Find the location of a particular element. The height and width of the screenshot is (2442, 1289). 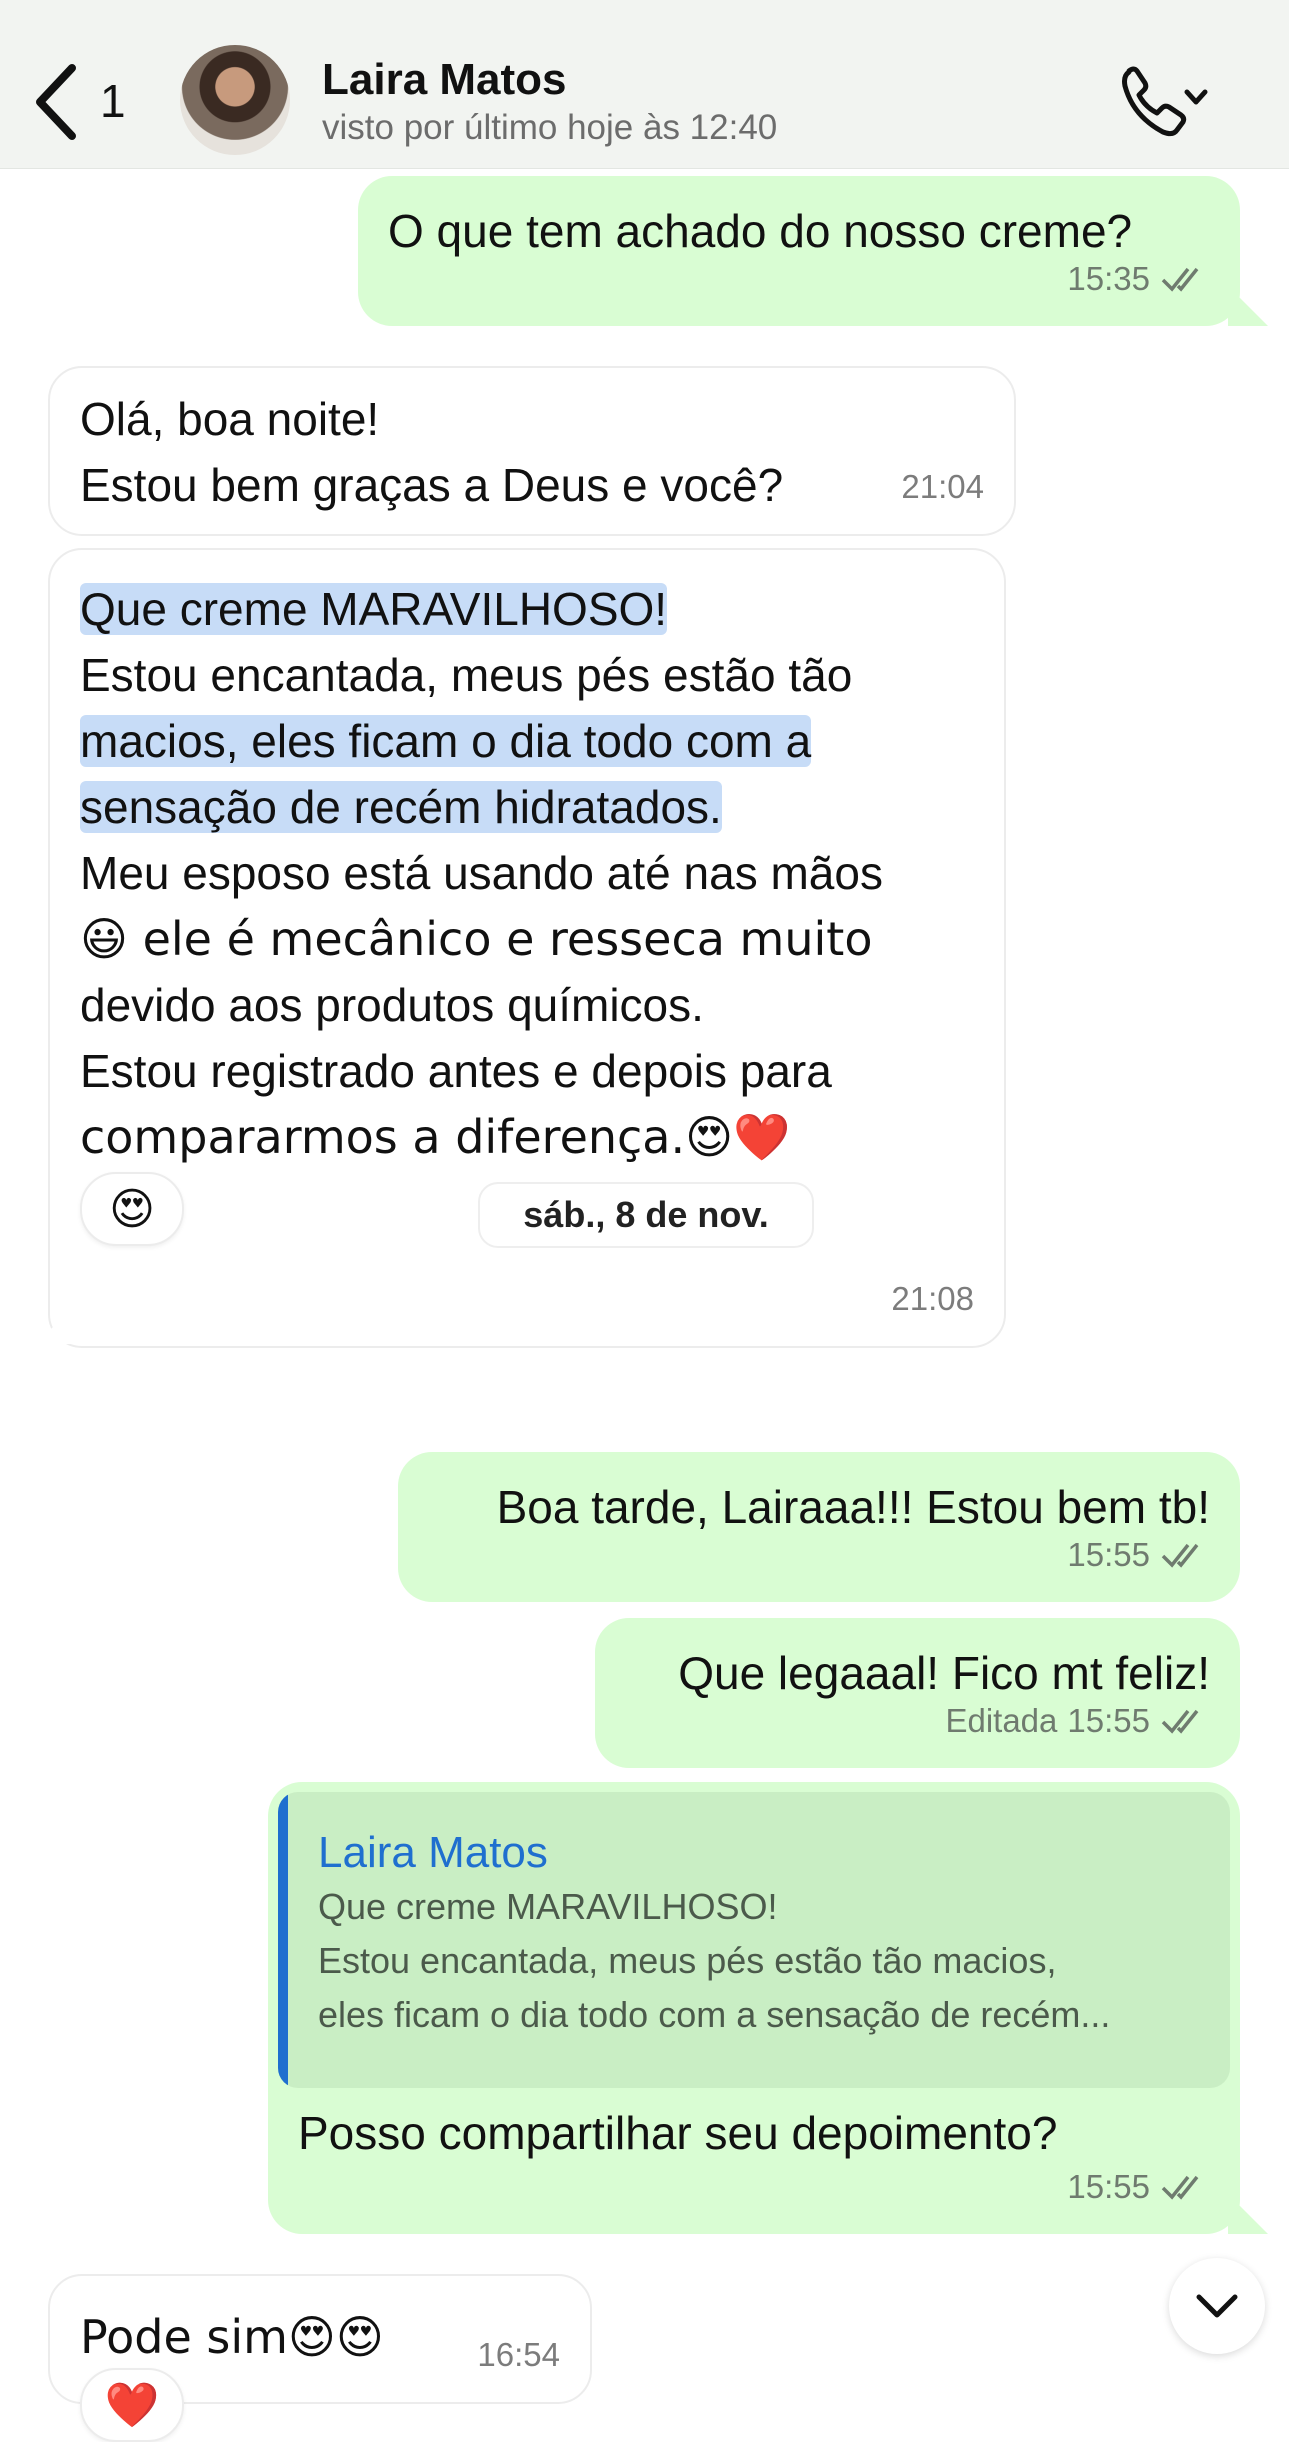

scroll-to-bottom-button is located at coordinates (1217, 2306).